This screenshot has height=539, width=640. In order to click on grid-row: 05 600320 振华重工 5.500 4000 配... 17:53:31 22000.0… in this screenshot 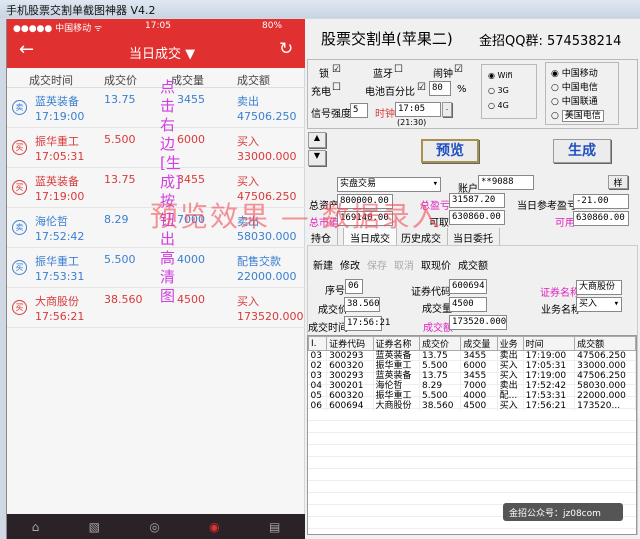, I will do `click(472, 396)`.